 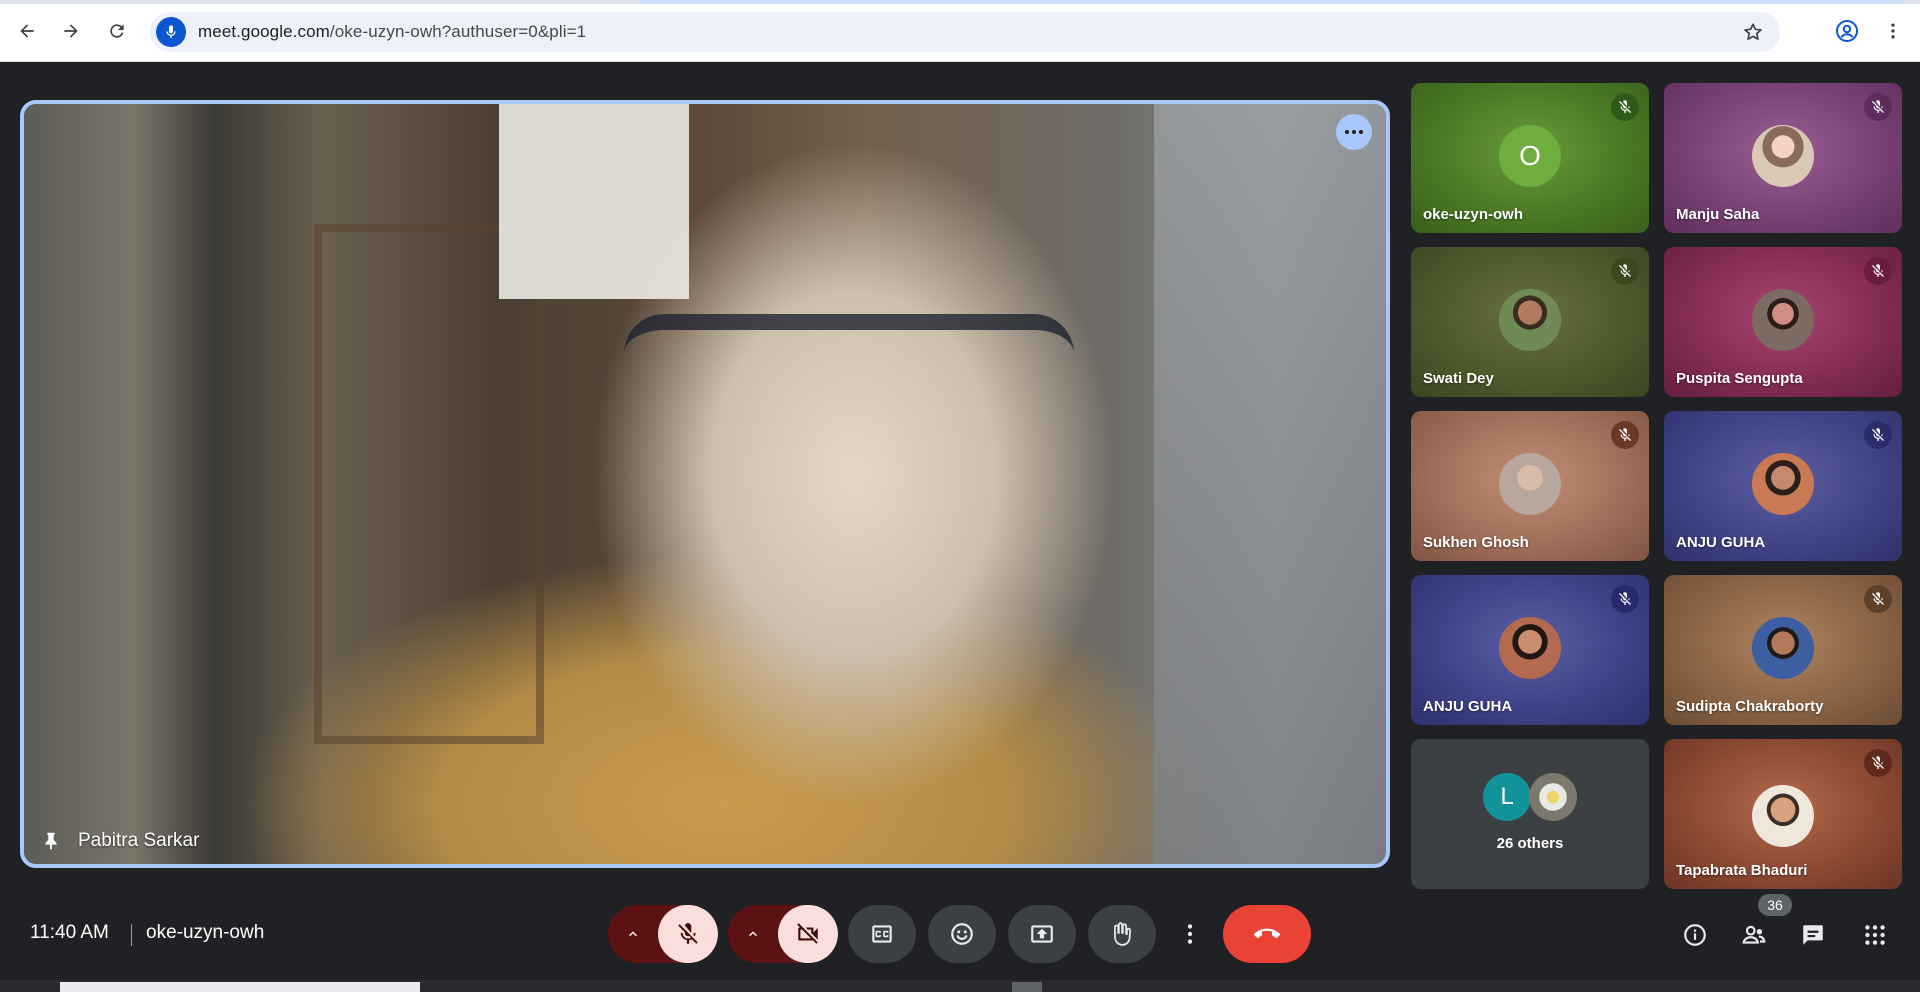 I want to click on arrow-left-icon, so click(x=27, y=31).